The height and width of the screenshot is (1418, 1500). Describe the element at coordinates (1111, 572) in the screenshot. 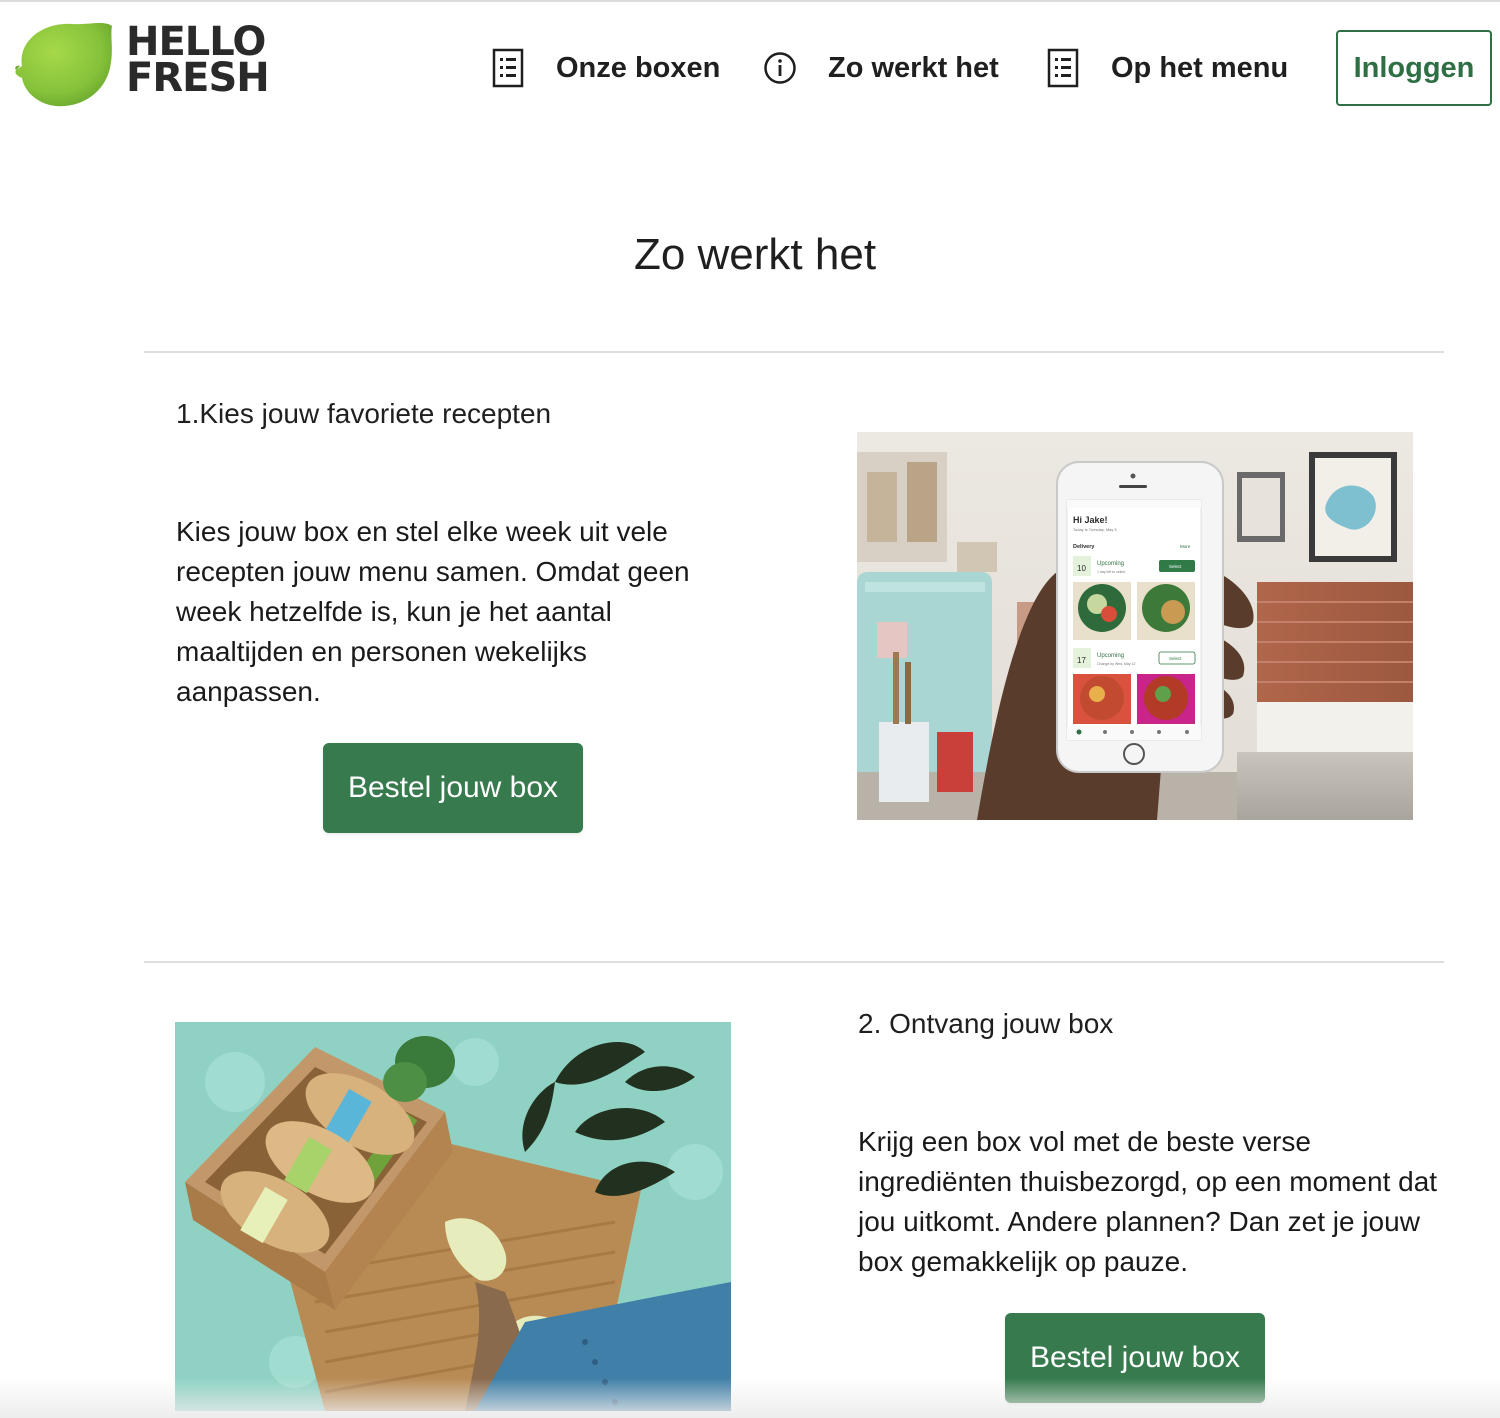

I see `app-row-1-note: 1 day left to select` at that location.